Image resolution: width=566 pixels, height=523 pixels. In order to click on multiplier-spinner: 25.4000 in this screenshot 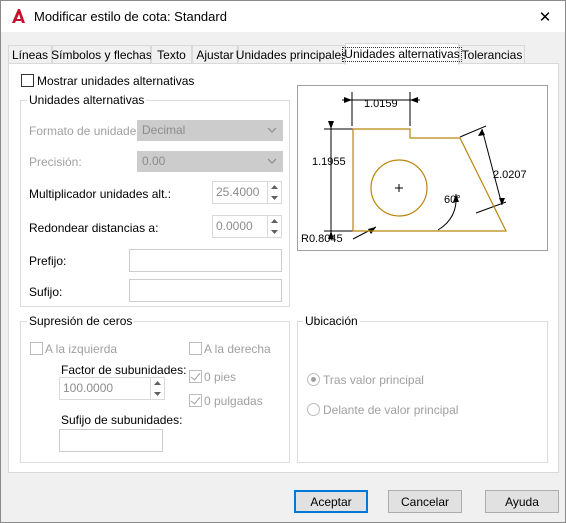, I will do `click(247, 192)`.